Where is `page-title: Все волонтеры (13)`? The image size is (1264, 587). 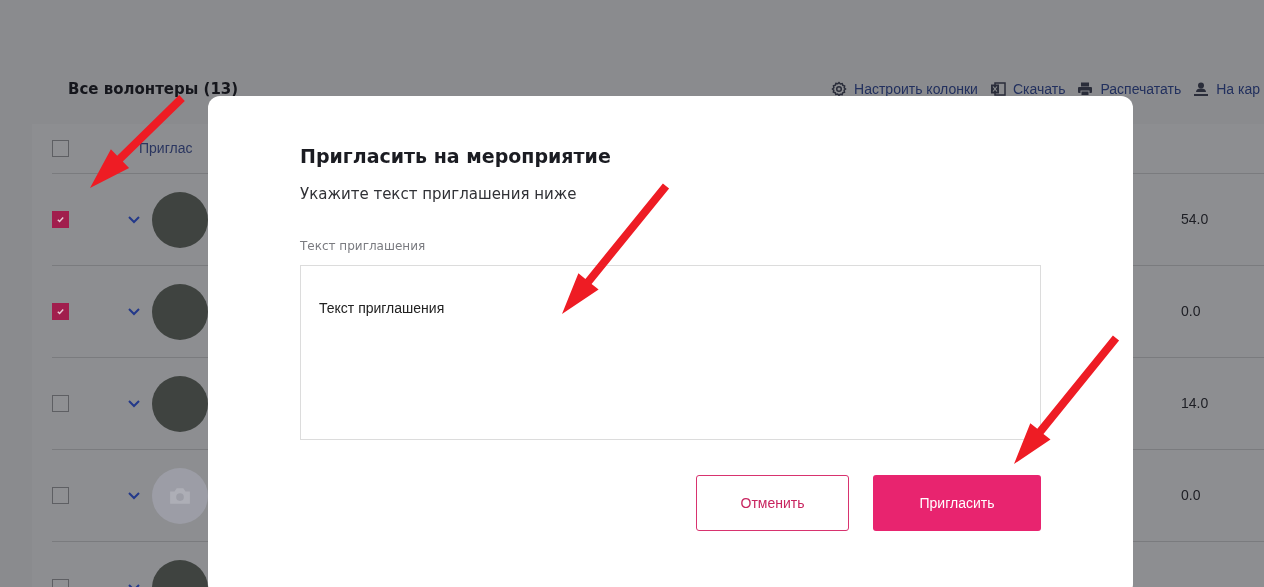 page-title: Все волонтеры (13) is located at coordinates (153, 89).